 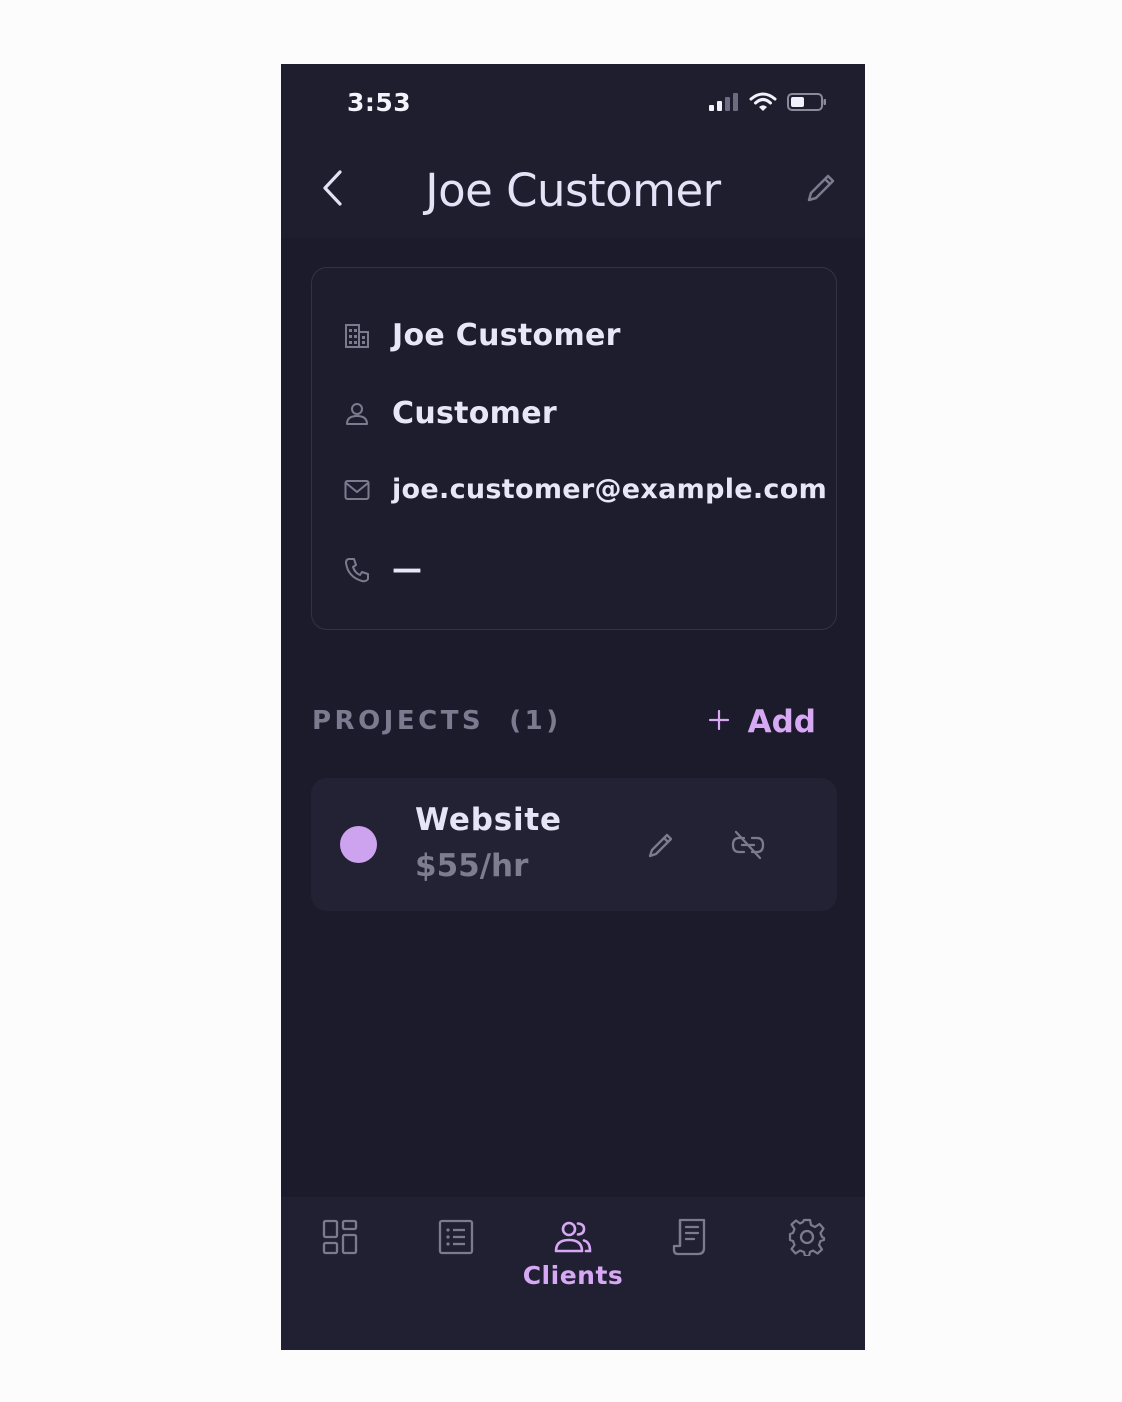 I want to click on unlink-project-button, so click(x=748, y=845).